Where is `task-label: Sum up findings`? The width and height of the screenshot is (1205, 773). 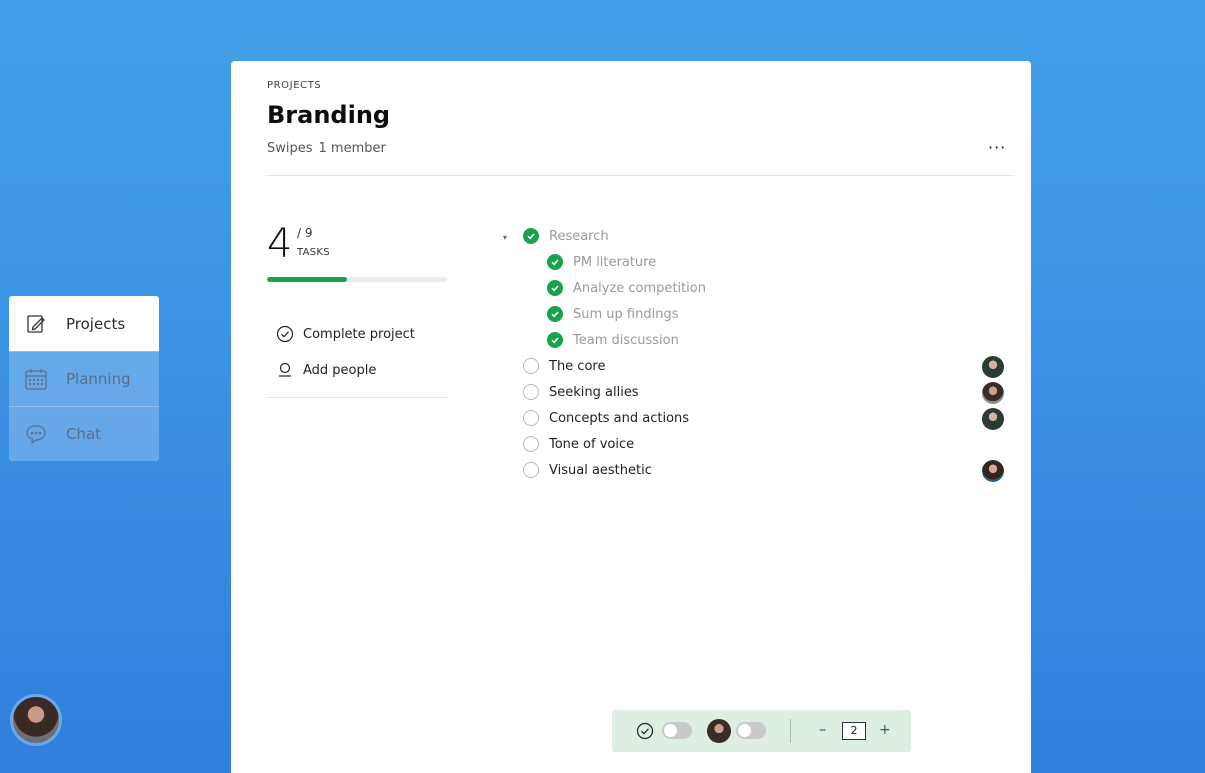
task-label: Sum up findings is located at coordinates (626, 314).